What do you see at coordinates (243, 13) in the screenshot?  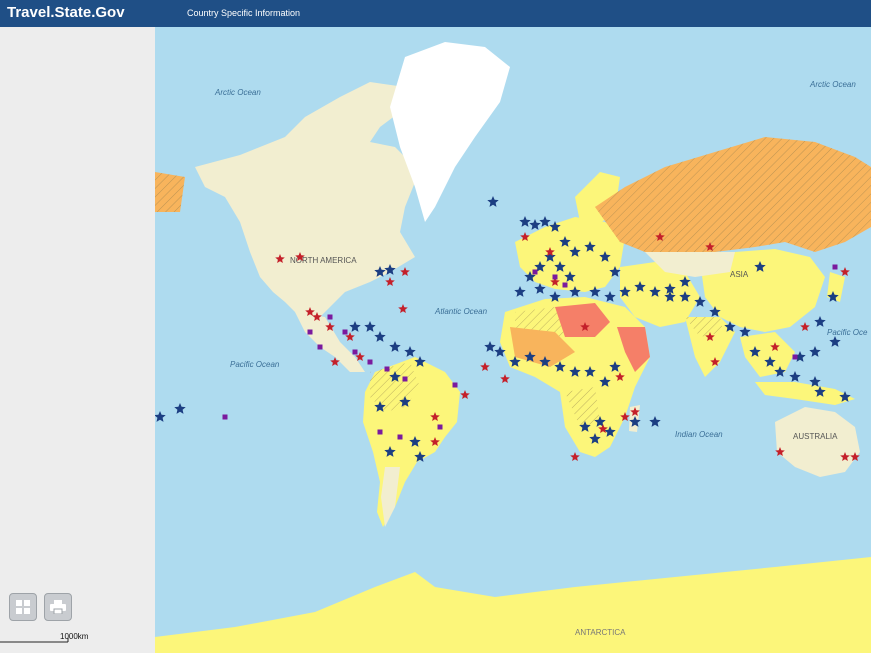 I see `country-specific-information-link: Country Specific Information` at bounding box center [243, 13].